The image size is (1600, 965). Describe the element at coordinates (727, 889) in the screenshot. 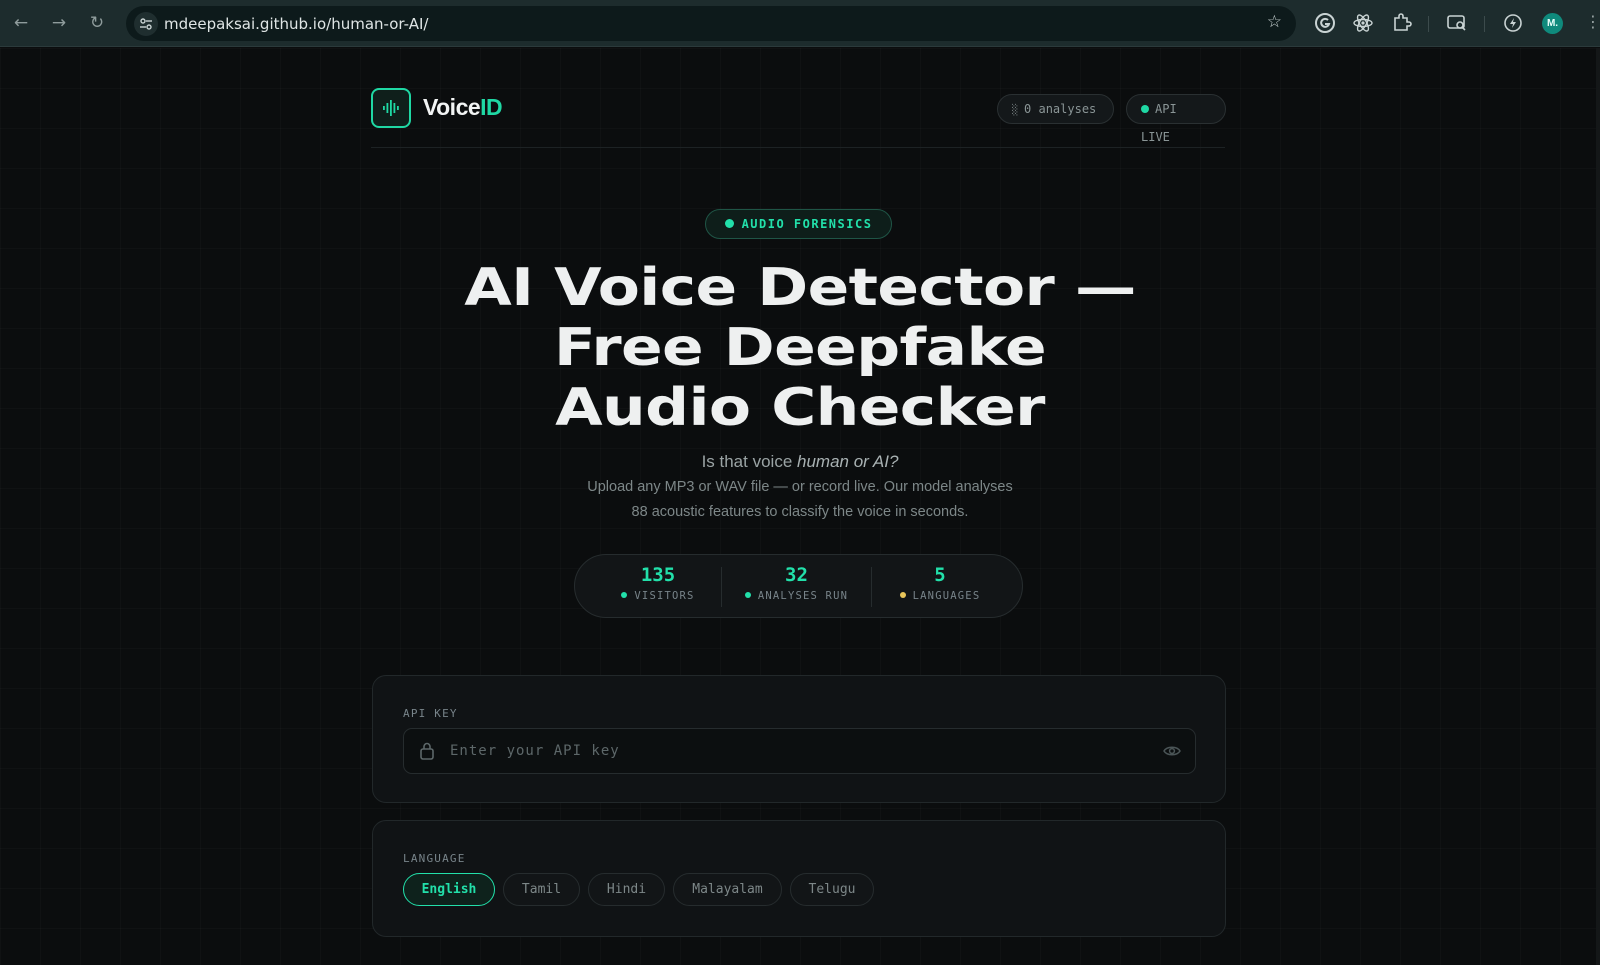

I see `language-option-malayalam: Malayalam` at that location.